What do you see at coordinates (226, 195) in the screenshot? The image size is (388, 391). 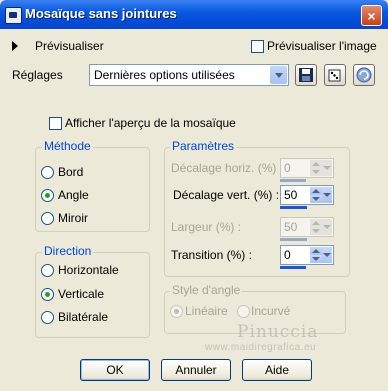 I see `vertical-offset-label: Décalage vert. (%) :` at bounding box center [226, 195].